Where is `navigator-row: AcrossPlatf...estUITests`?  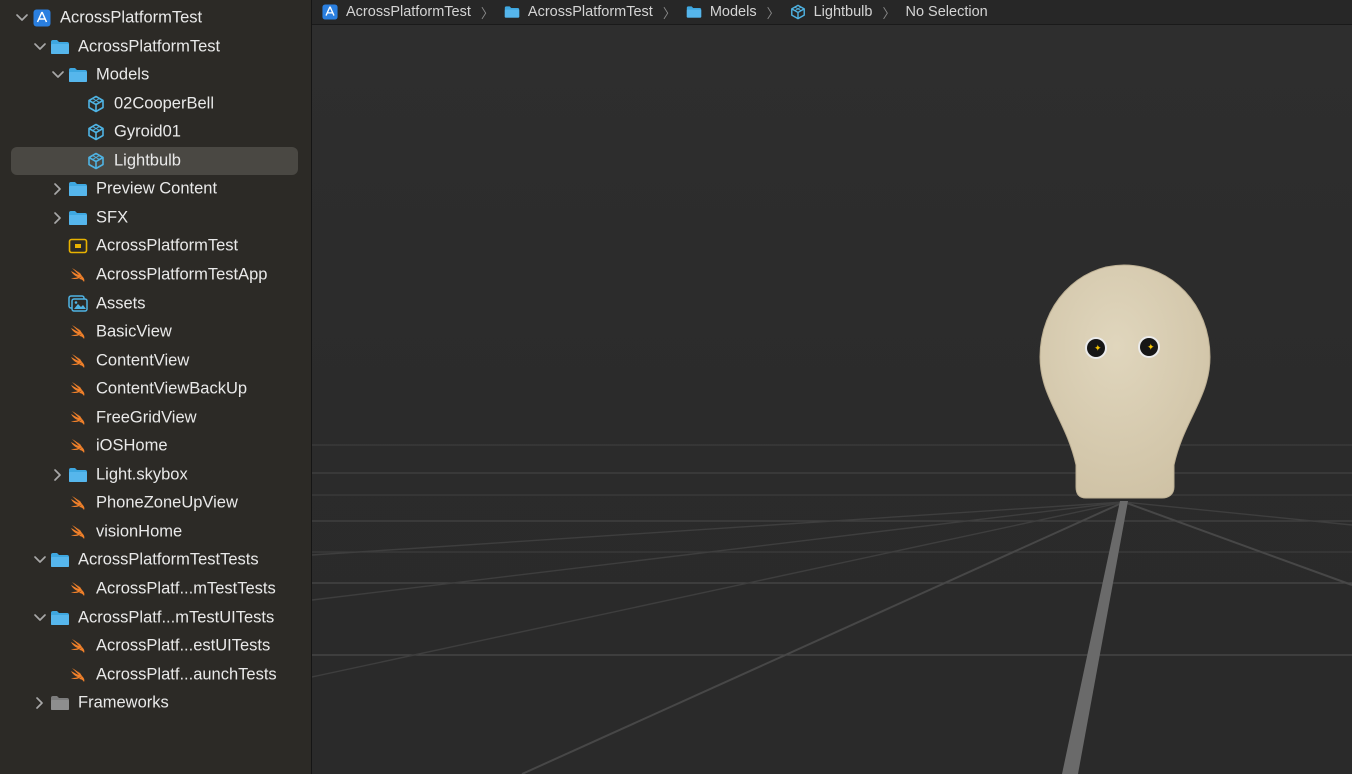 navigator-row: AcrossPlatf...estUITests is located at coordinates (155, 646).